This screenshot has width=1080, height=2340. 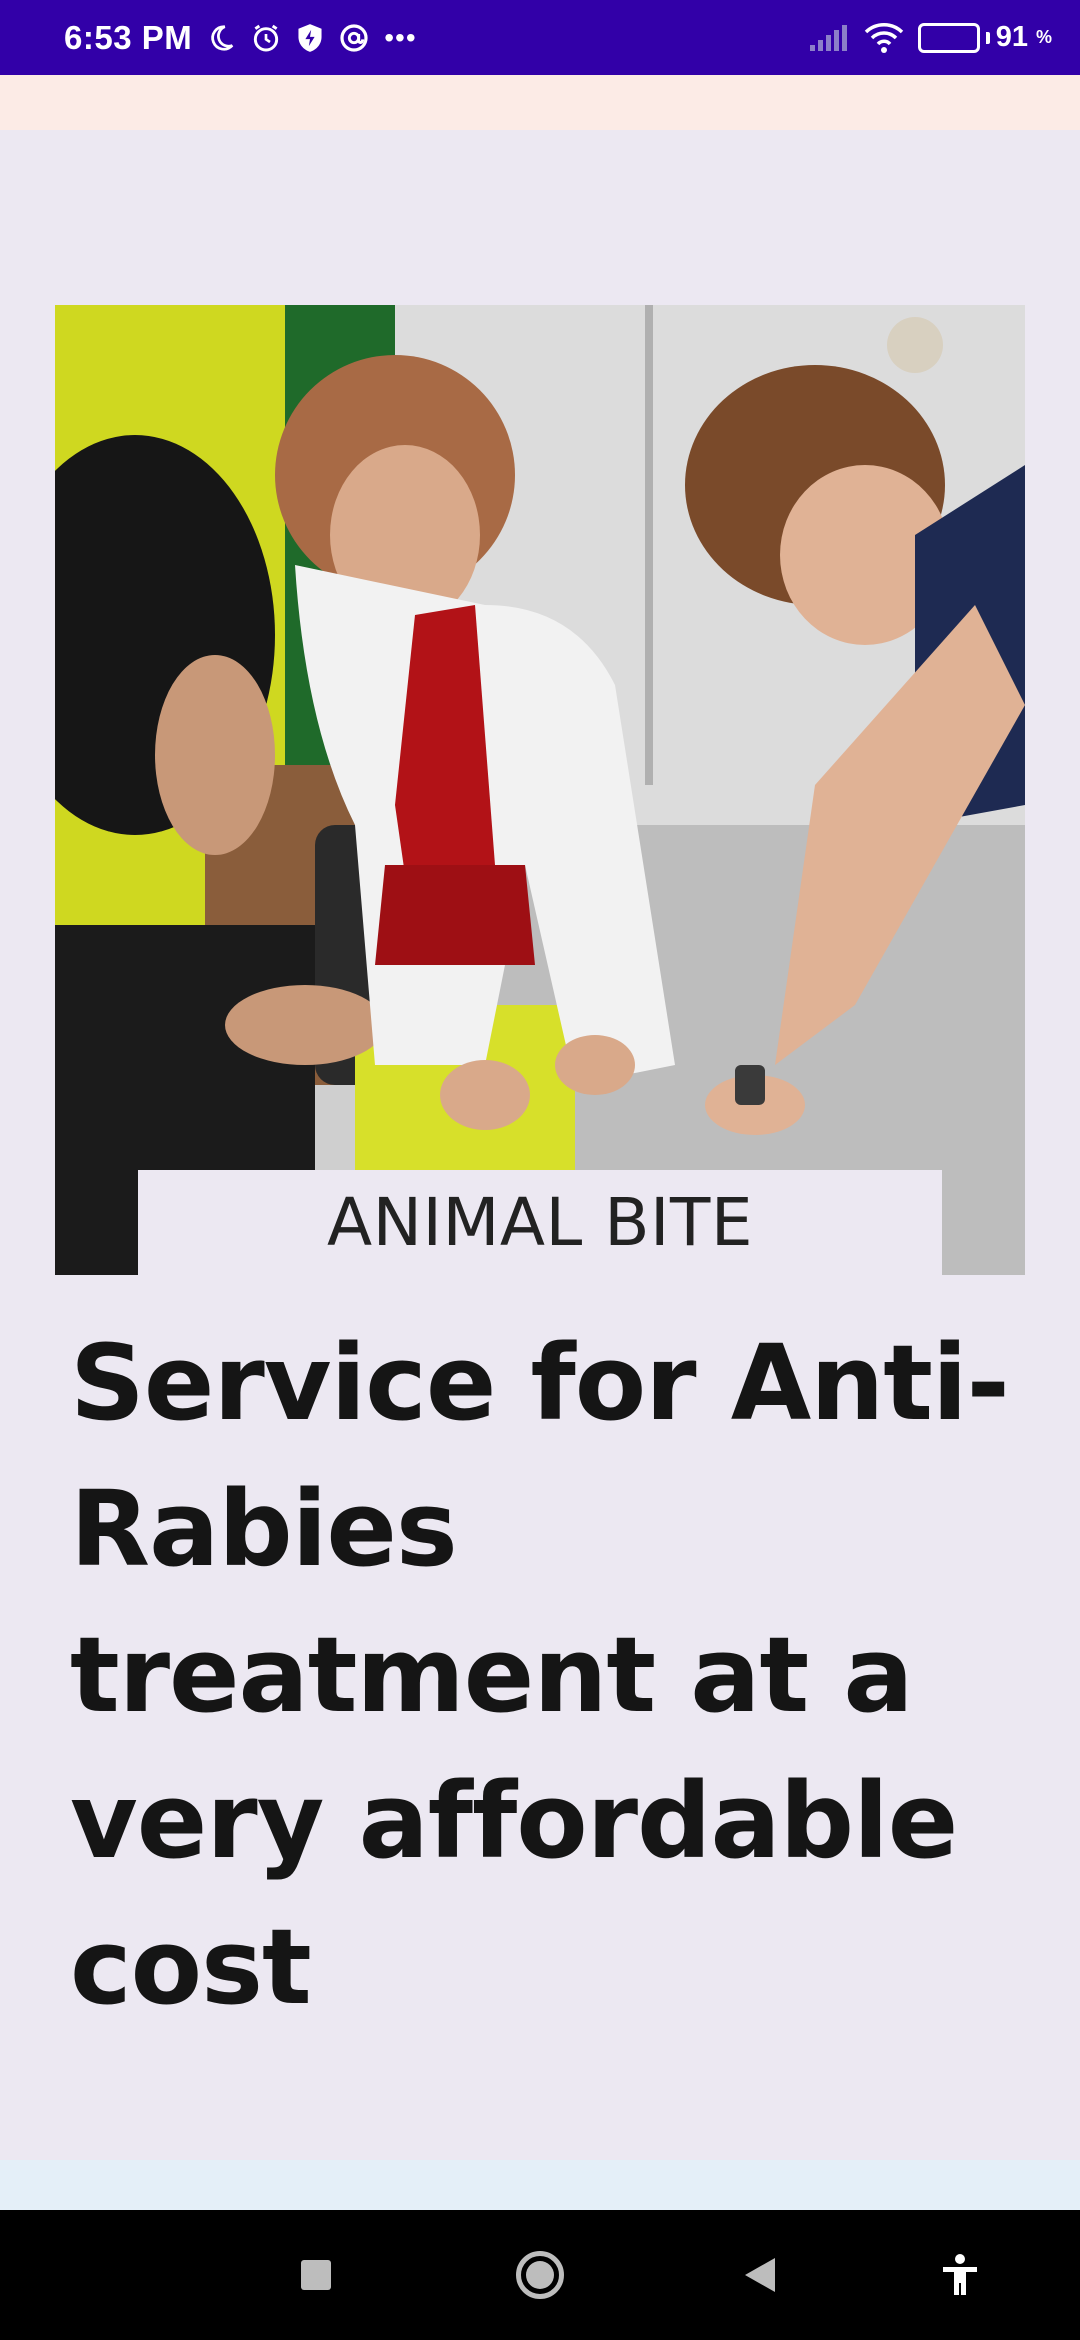 I want to click on home-icon, so click(x=540, y=2275).